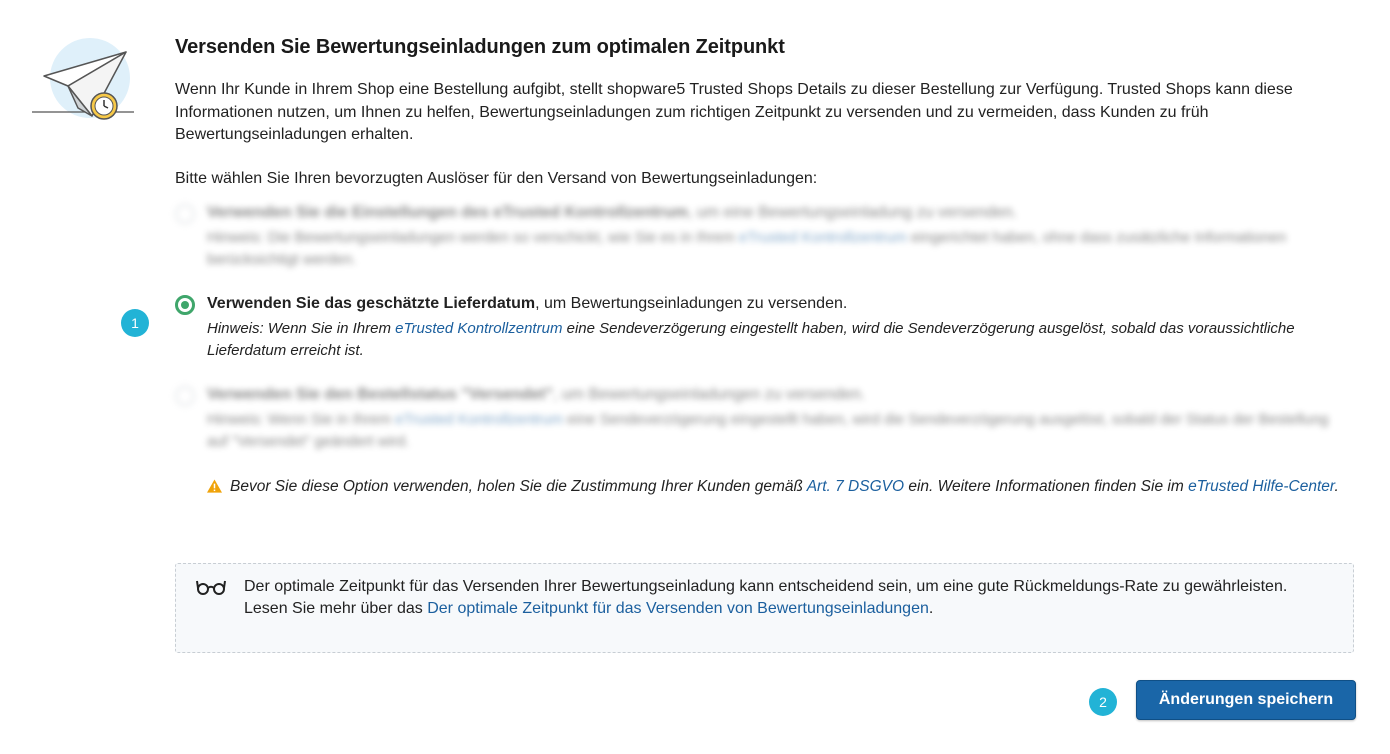 The width and height of the screenshot is (1390, 754). I want to click on help-center-link: eTrusted Hilfe-Center, so click(1261, 486).